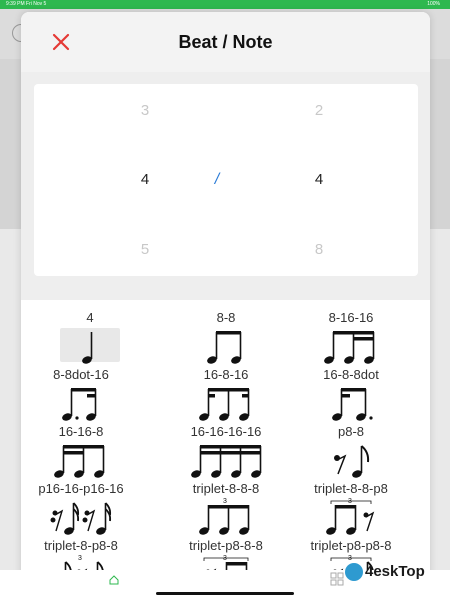 Image resolution: width=450 pixels, height=600 pixels. Describe the element at coordinates (351, 317) in the screenshot. I see `note-label: 8-16-16` at that location.